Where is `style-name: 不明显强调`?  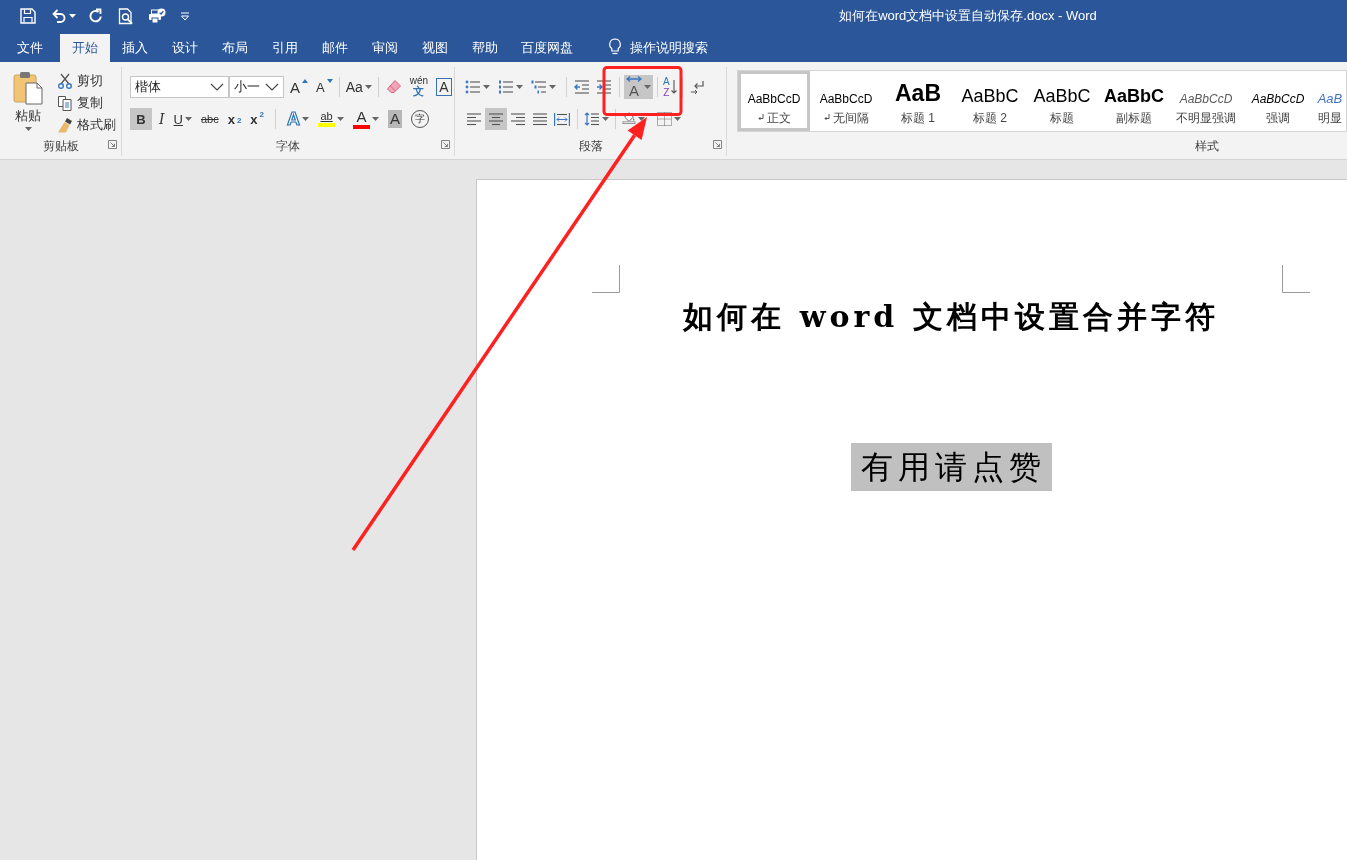 style-name: 不明显强调 is located at coordinates (1206, 117).